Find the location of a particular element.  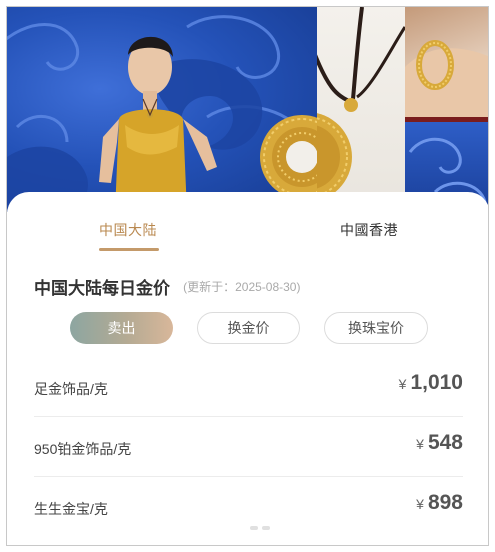

gold-pendant-icon is located at coordinates (288, 157).